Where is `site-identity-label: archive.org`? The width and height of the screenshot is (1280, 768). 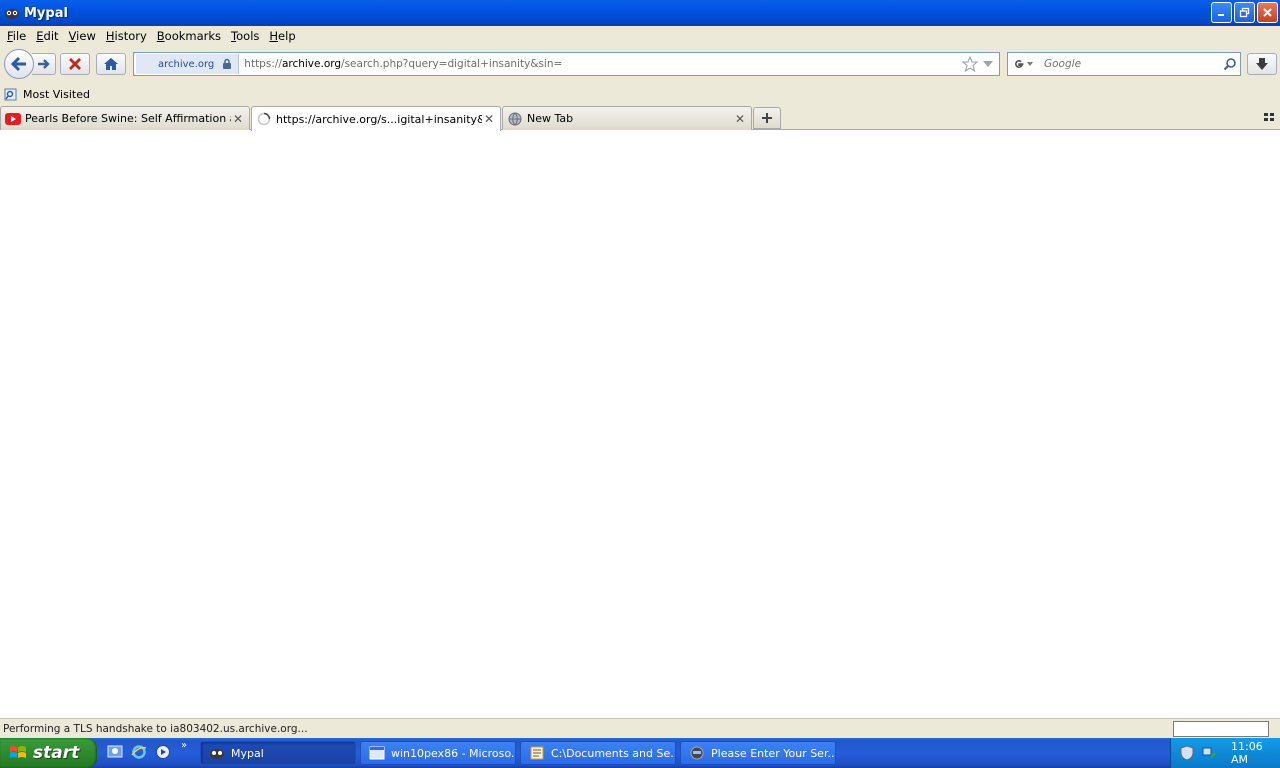 site-identity-label: archive.org is located at coordinates (186, 64).